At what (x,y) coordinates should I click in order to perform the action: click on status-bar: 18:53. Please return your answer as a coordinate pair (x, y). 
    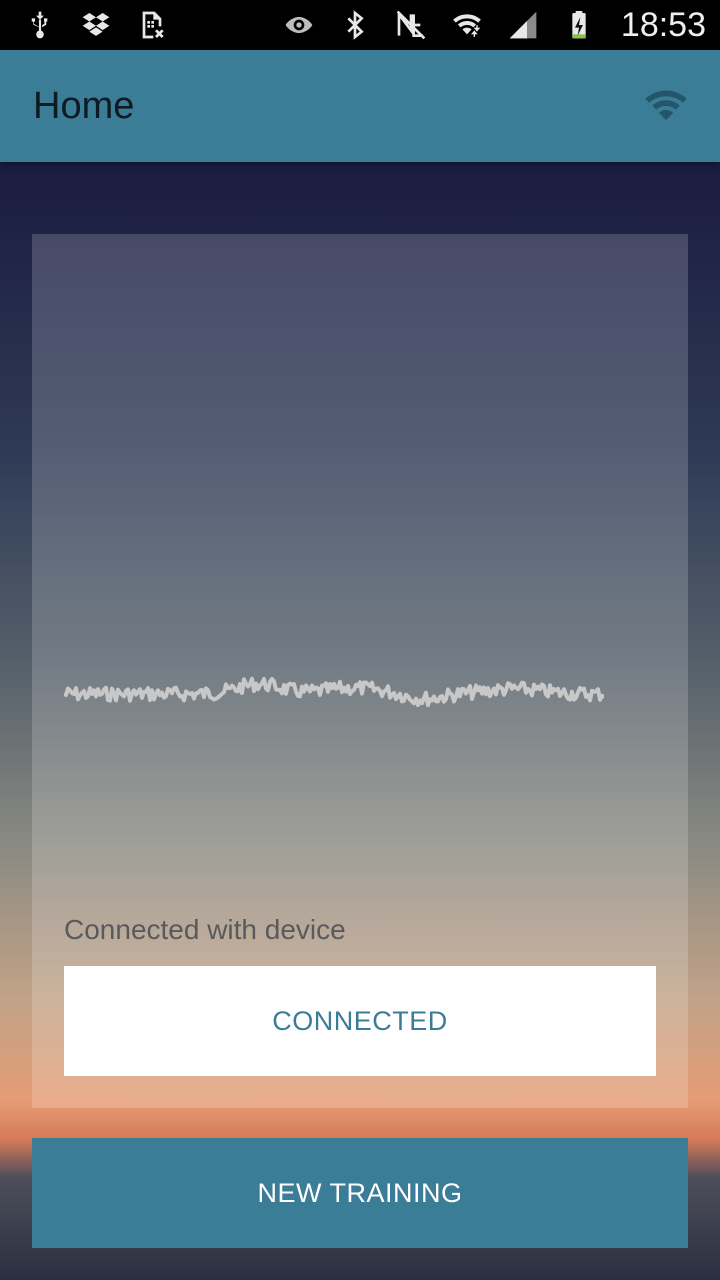
    Looking at the image, I should click on (360, 25).